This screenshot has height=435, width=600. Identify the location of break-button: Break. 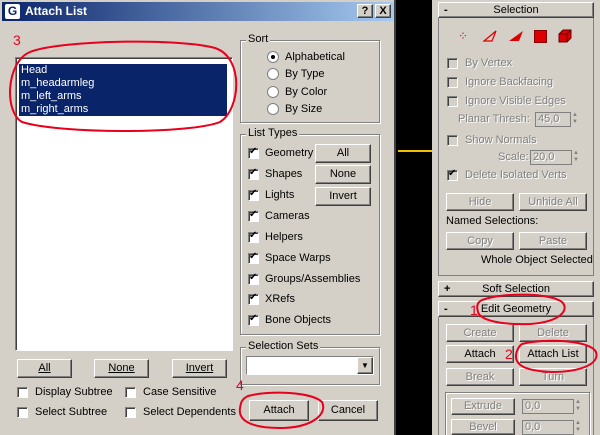
(480, 377).